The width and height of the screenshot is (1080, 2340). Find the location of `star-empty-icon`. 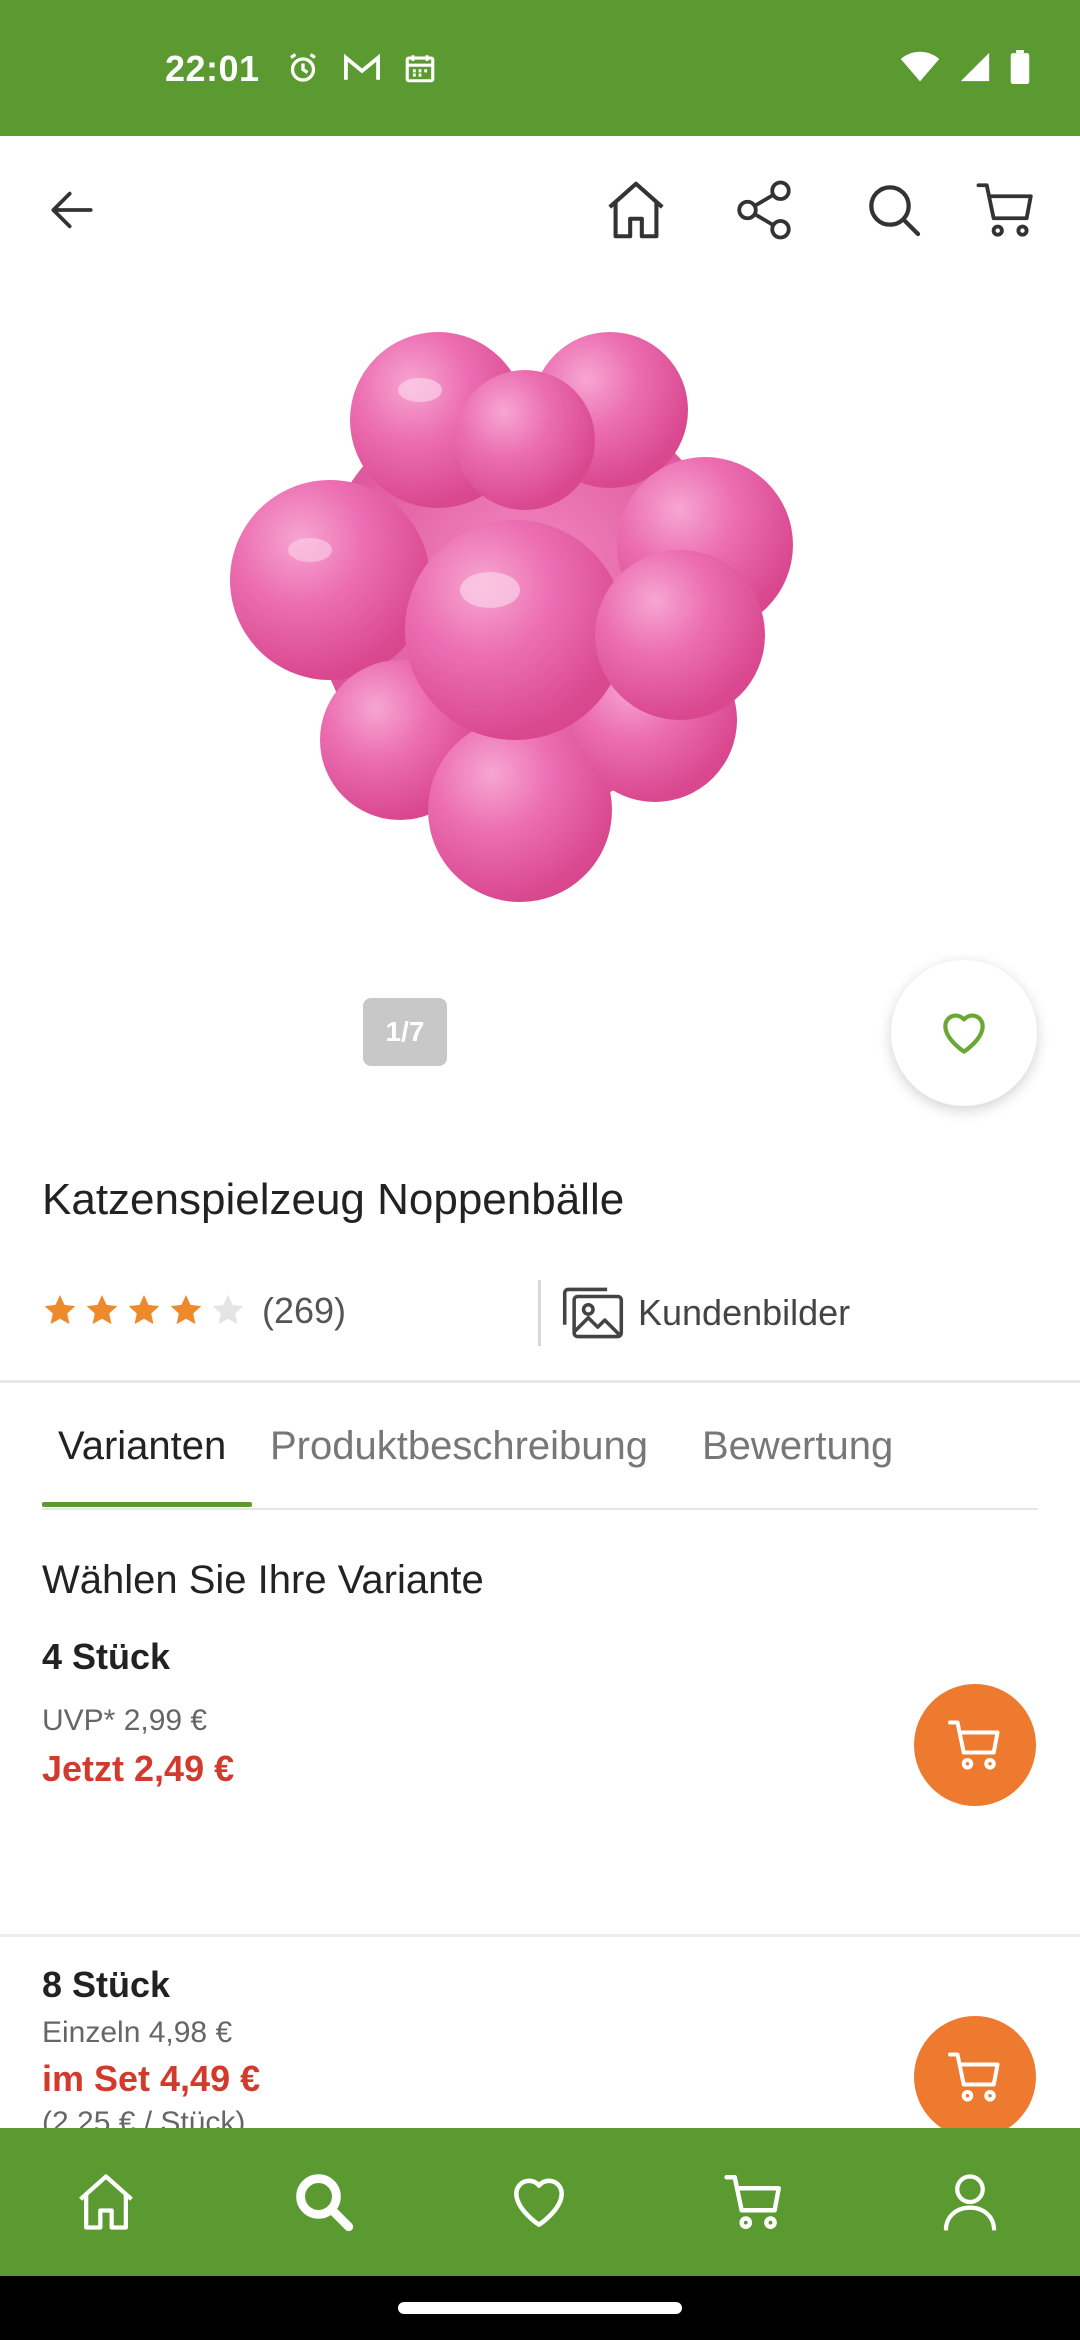

star-empty-icon is located at coordinates (228, 1310).